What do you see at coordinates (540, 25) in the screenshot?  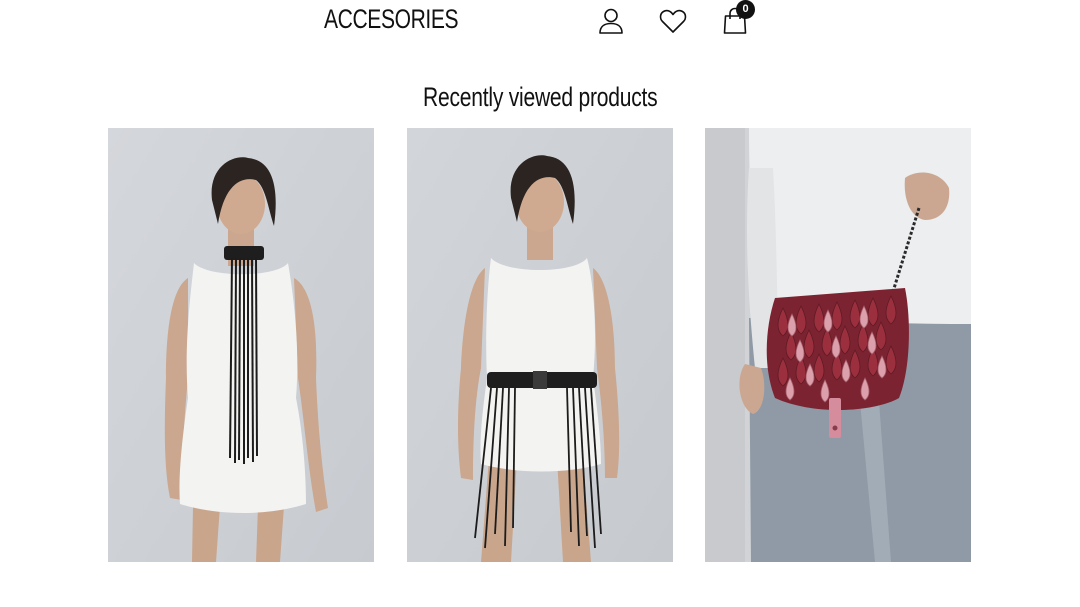 I see `site-header: ACCESORIES 0` at bounding box center [540, 25].